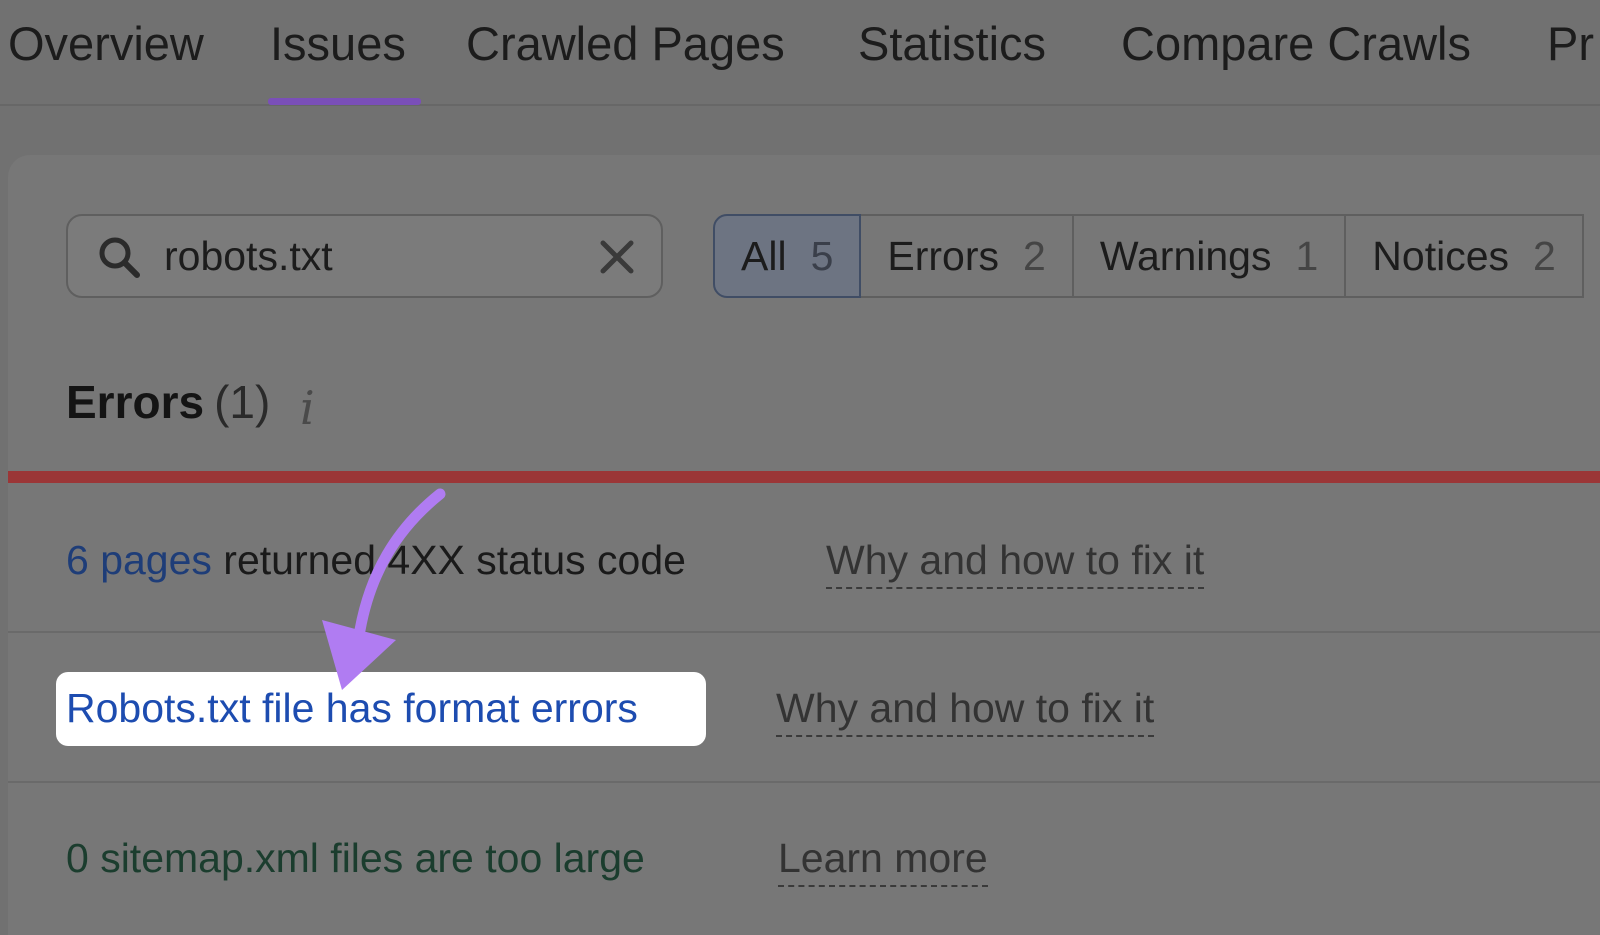  I want to click on tab-pr: Pr, so click(1570, 44).